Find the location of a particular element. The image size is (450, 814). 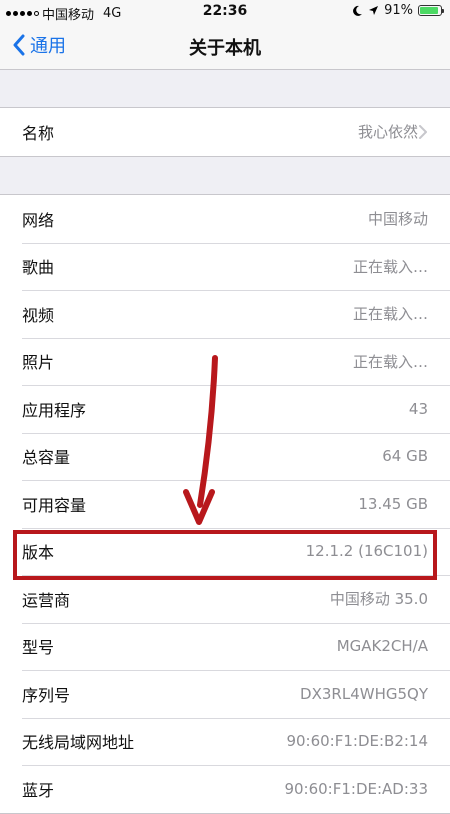

moon-icon is located at coordinates (358, 10).